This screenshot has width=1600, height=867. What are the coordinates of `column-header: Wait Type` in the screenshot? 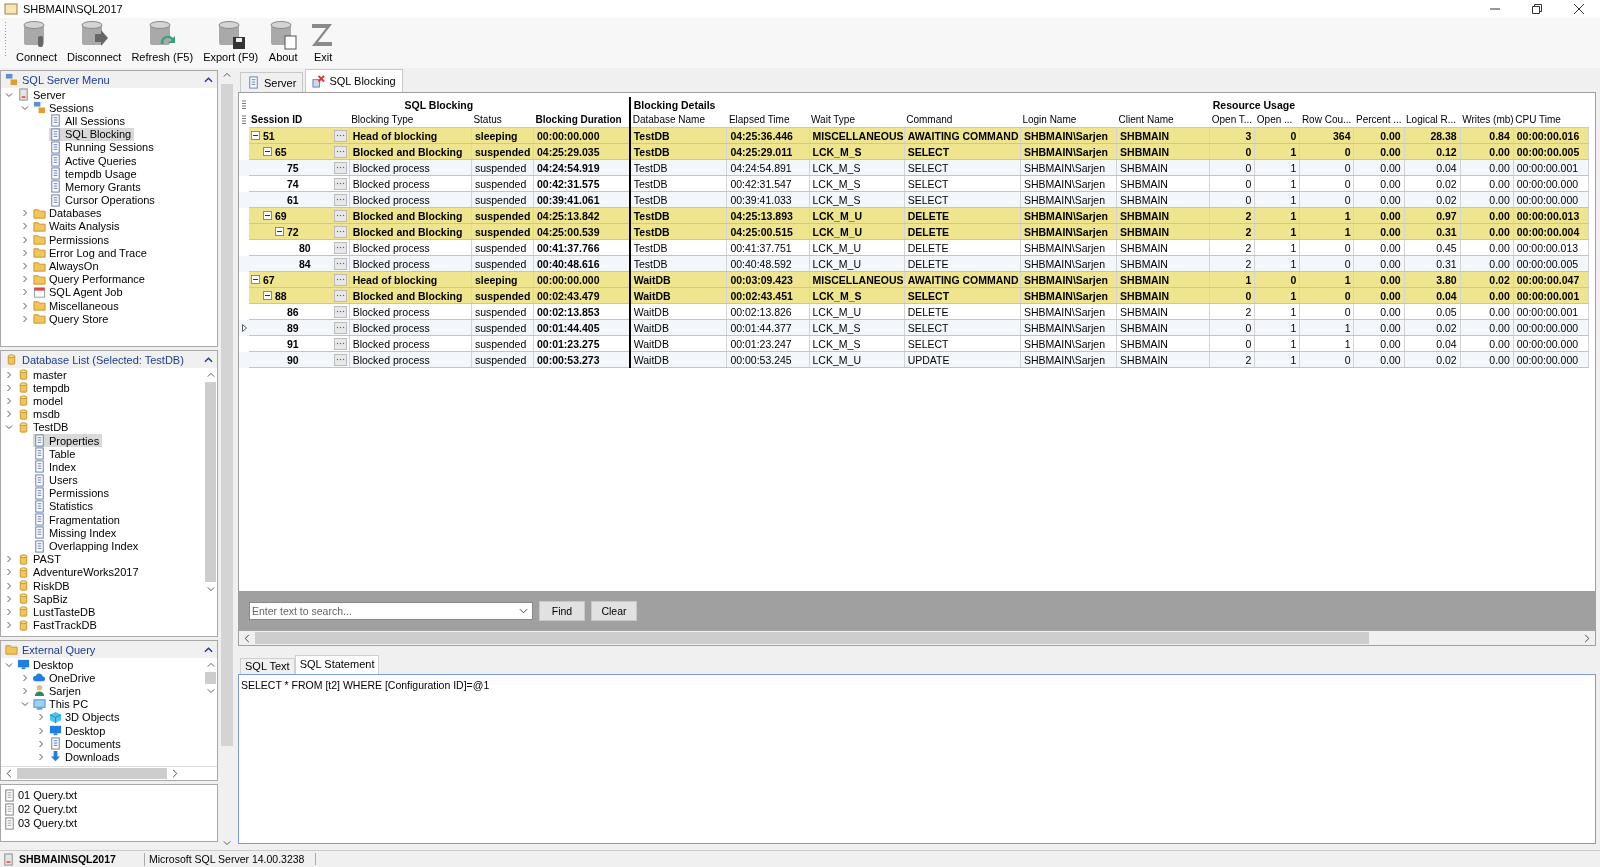 It's located at (857, 120).